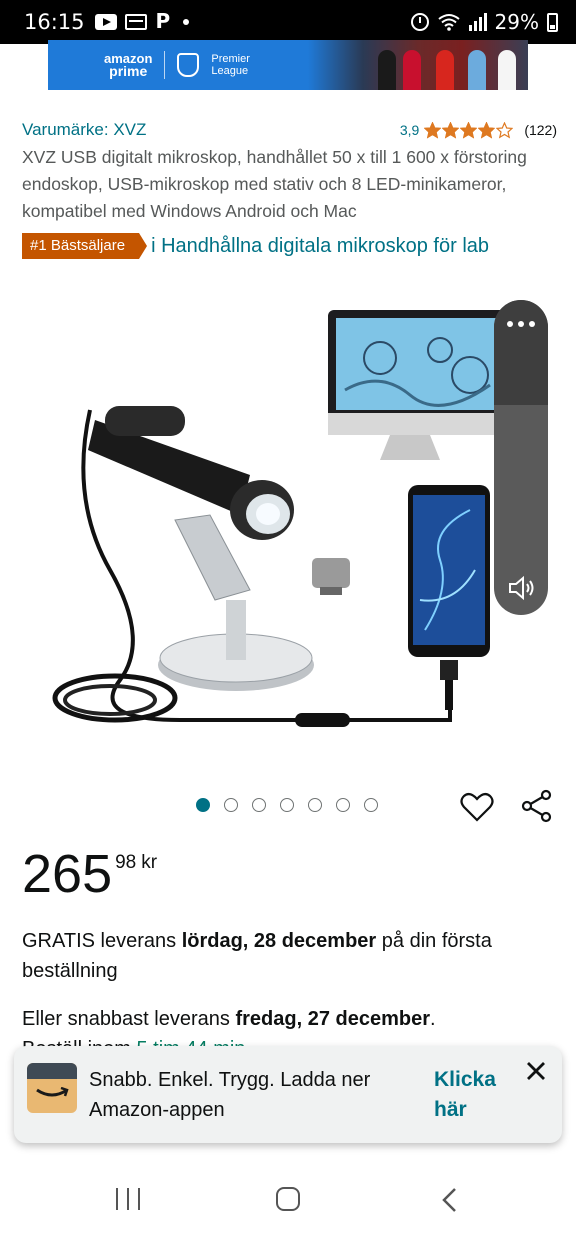  I want to click on system-nav-bar, so click(288, 1197).